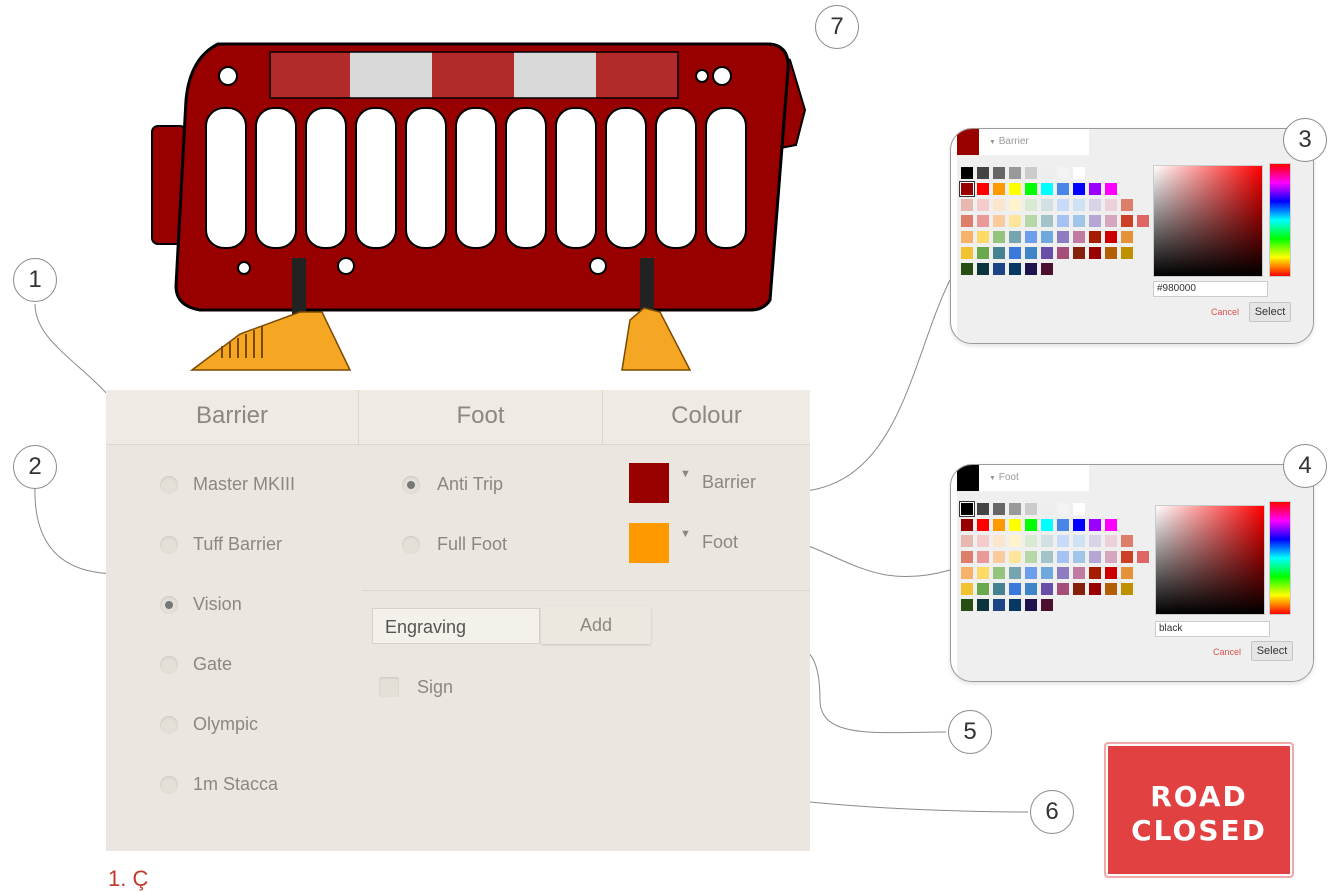  What do you see at coordinates (1227, 652) in the screenshot?
I see `picker-cancel-link: Cancel` at bounding box center [1227, 652].